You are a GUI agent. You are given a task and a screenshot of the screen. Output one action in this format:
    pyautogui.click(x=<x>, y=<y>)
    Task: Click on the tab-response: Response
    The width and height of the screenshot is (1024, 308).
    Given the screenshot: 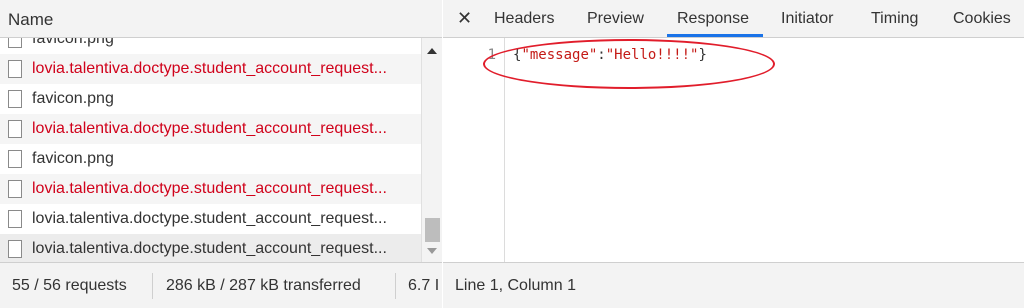 What is the action you would take?
    pyautogui.click(x=713, y=19)
    